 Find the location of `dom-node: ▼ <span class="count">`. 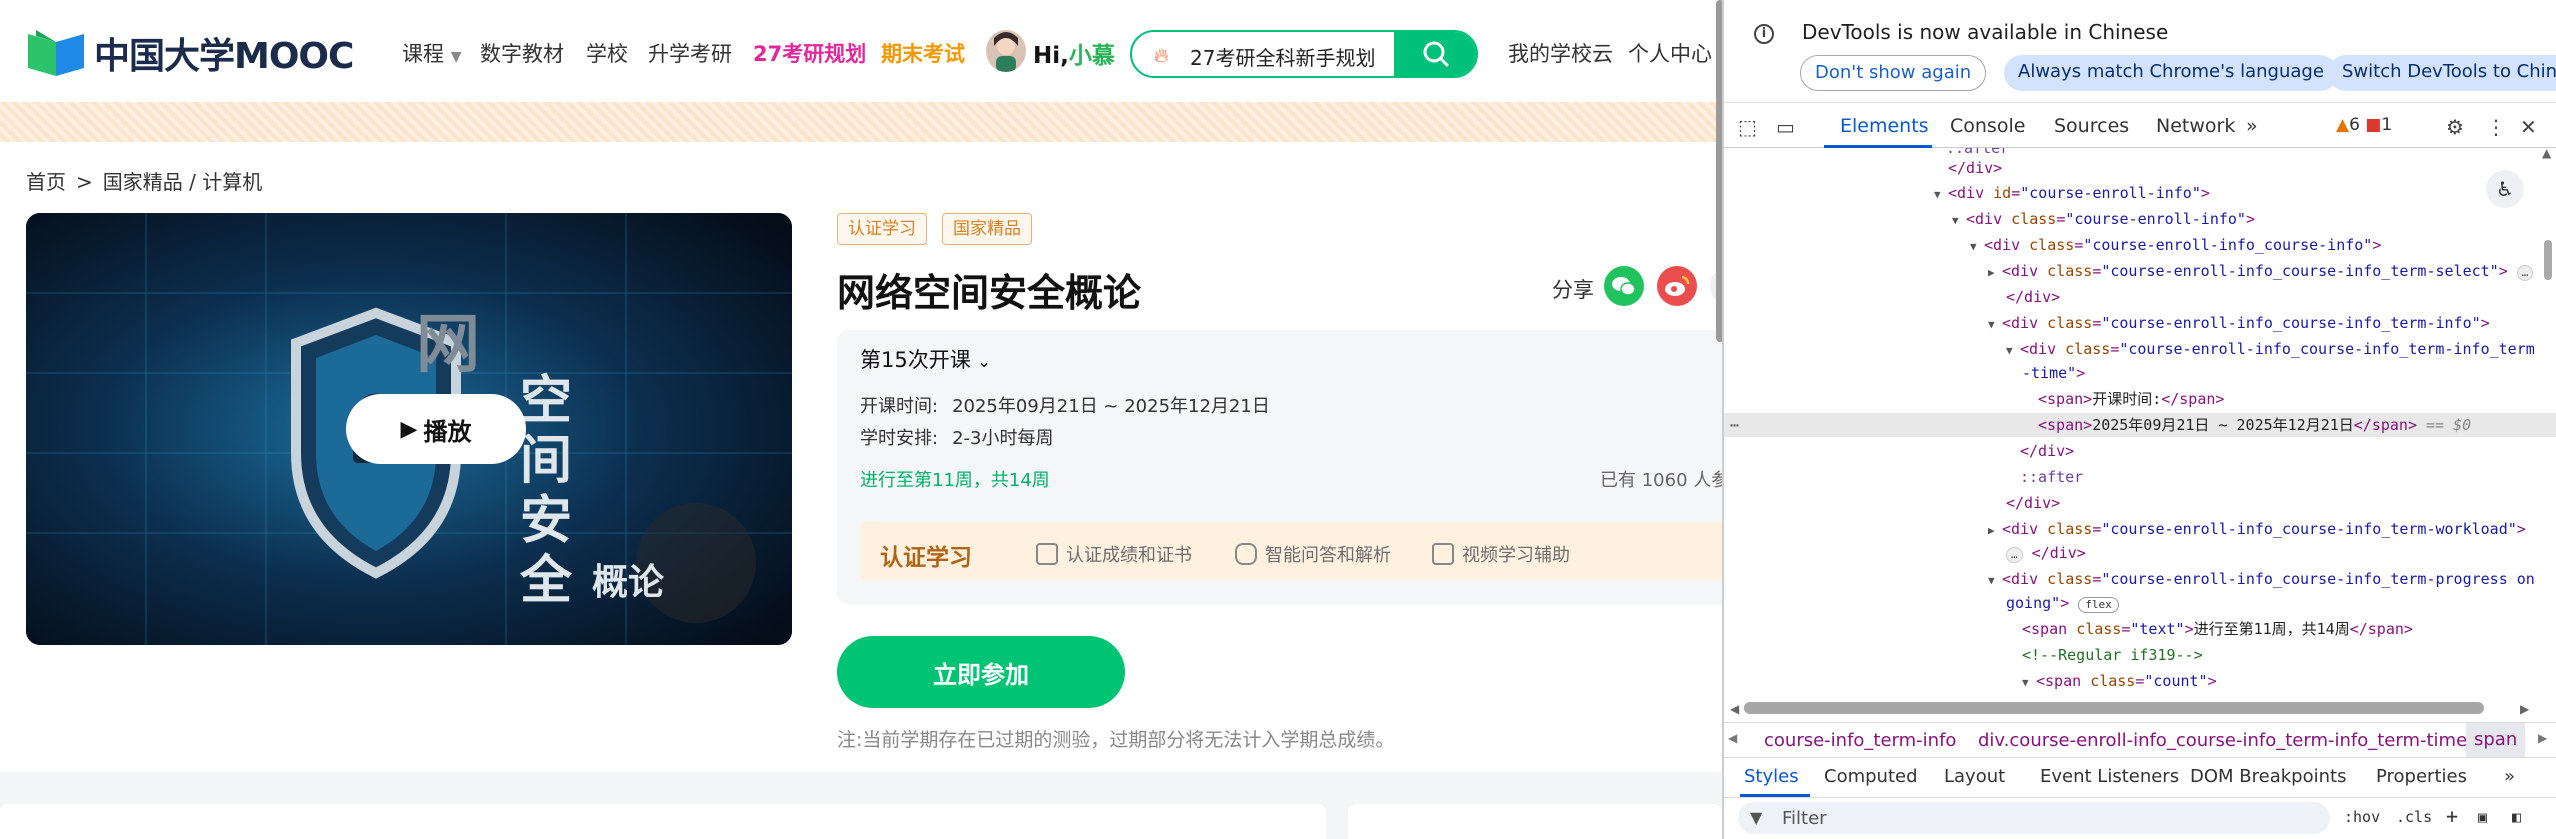

dom-node: ▼ <span class="count"> is located at coordinates (2119, 681).